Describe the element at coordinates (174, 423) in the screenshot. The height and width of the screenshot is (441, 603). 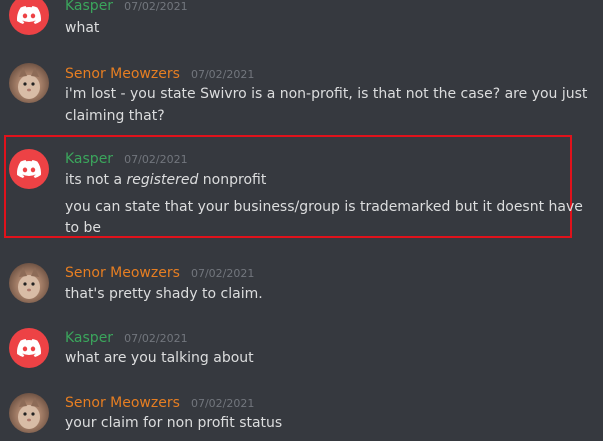
I see `message-text: your claim for non profit status` at that location.